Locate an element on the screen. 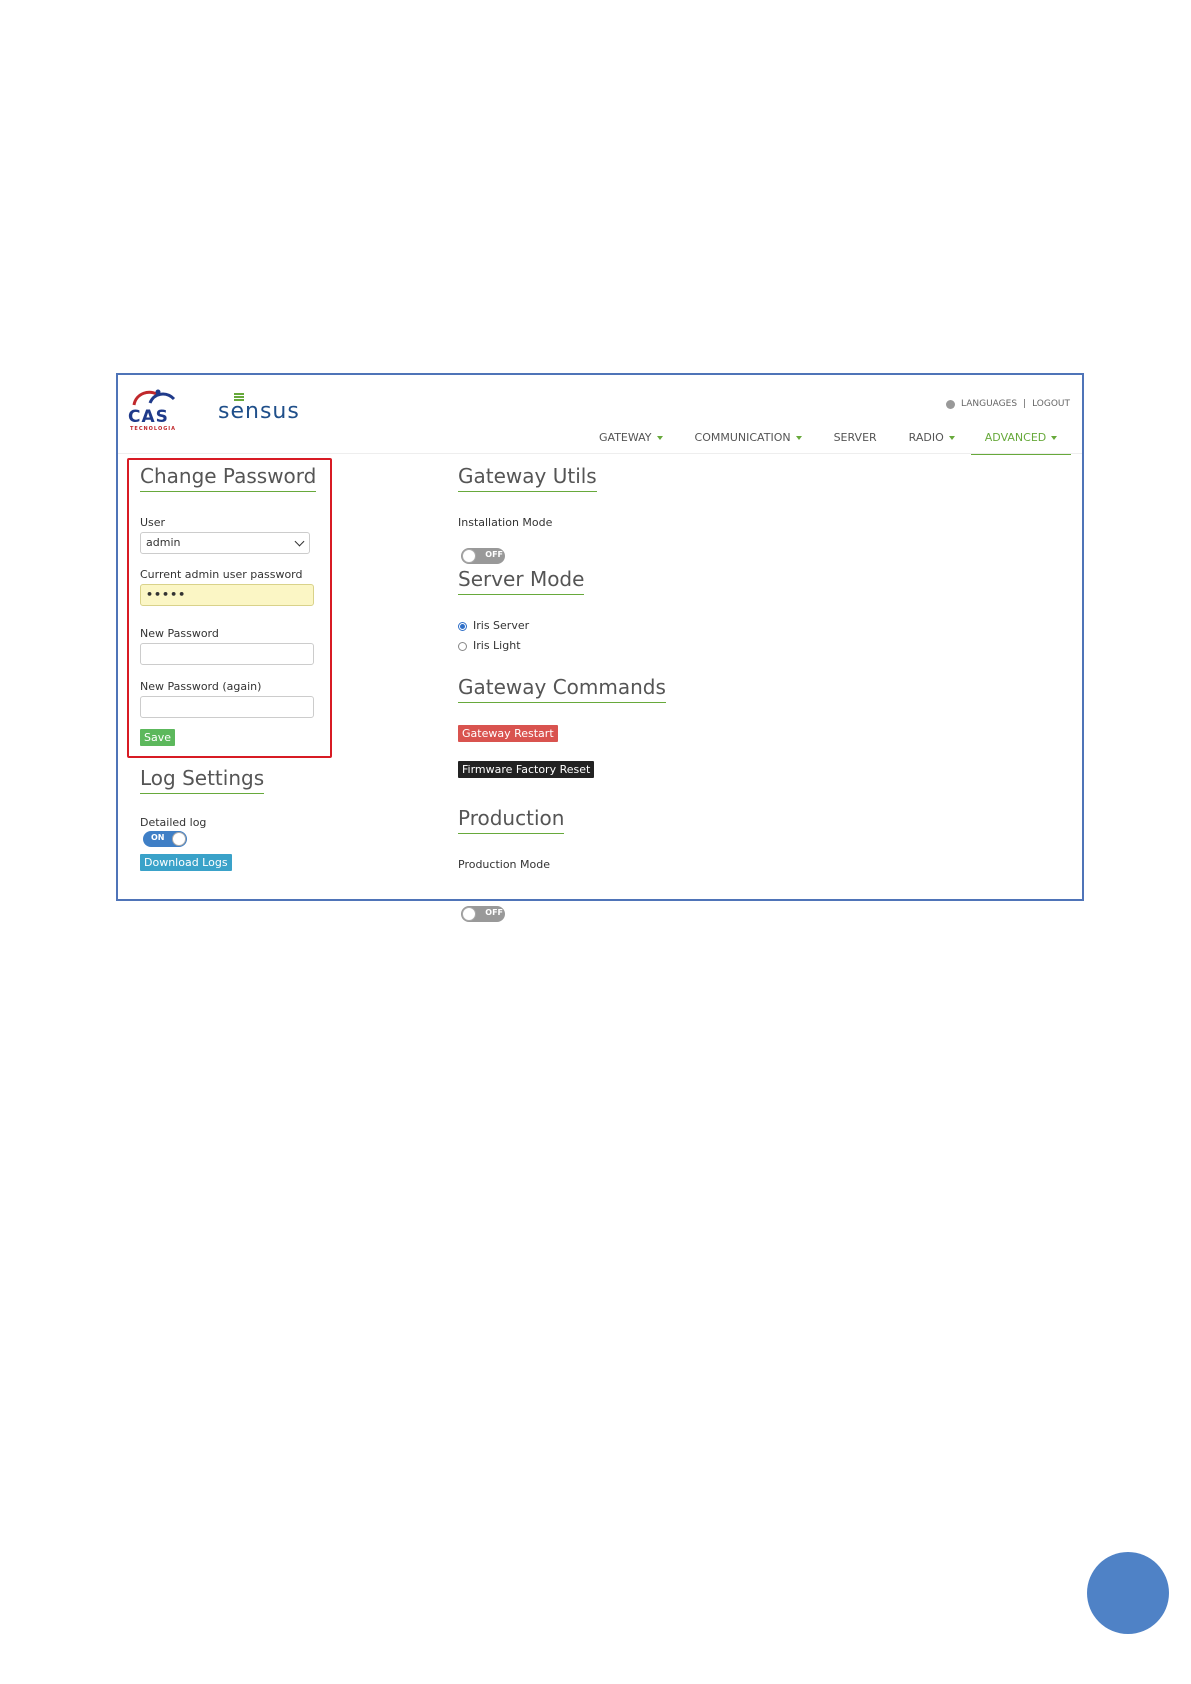  nav-item-label: COMMUNICATION is located at coordinates (742, 437).